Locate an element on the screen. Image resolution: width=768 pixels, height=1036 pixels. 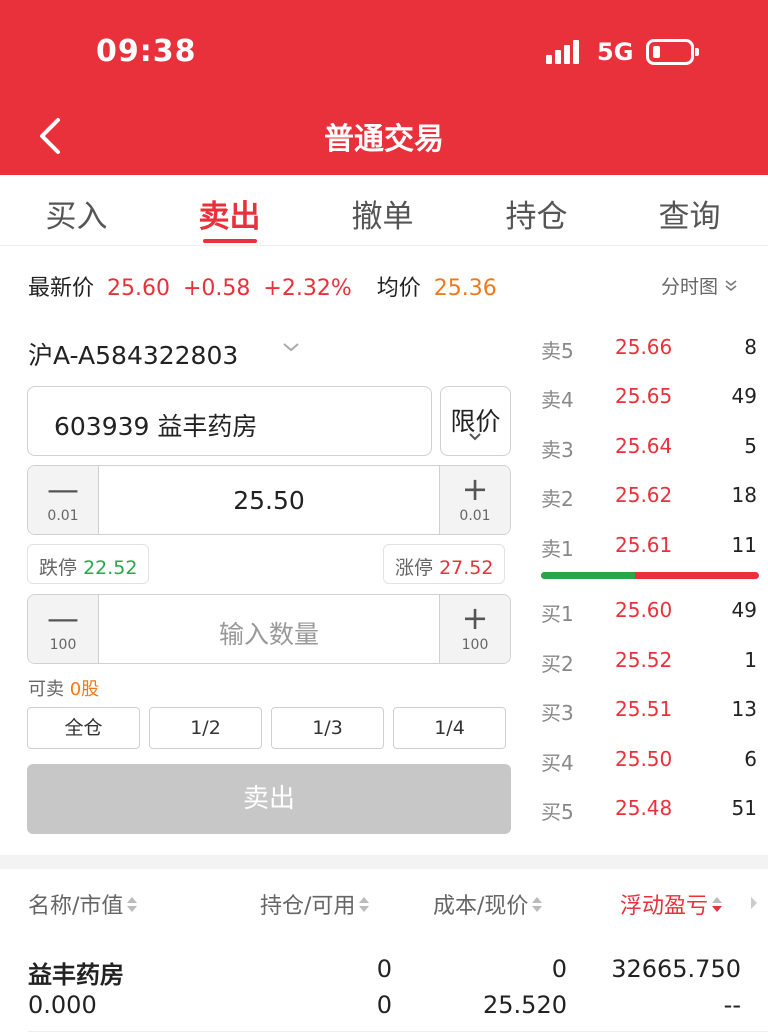
sellable-info: 可卖 0股 is located at coordinates (63, 688).